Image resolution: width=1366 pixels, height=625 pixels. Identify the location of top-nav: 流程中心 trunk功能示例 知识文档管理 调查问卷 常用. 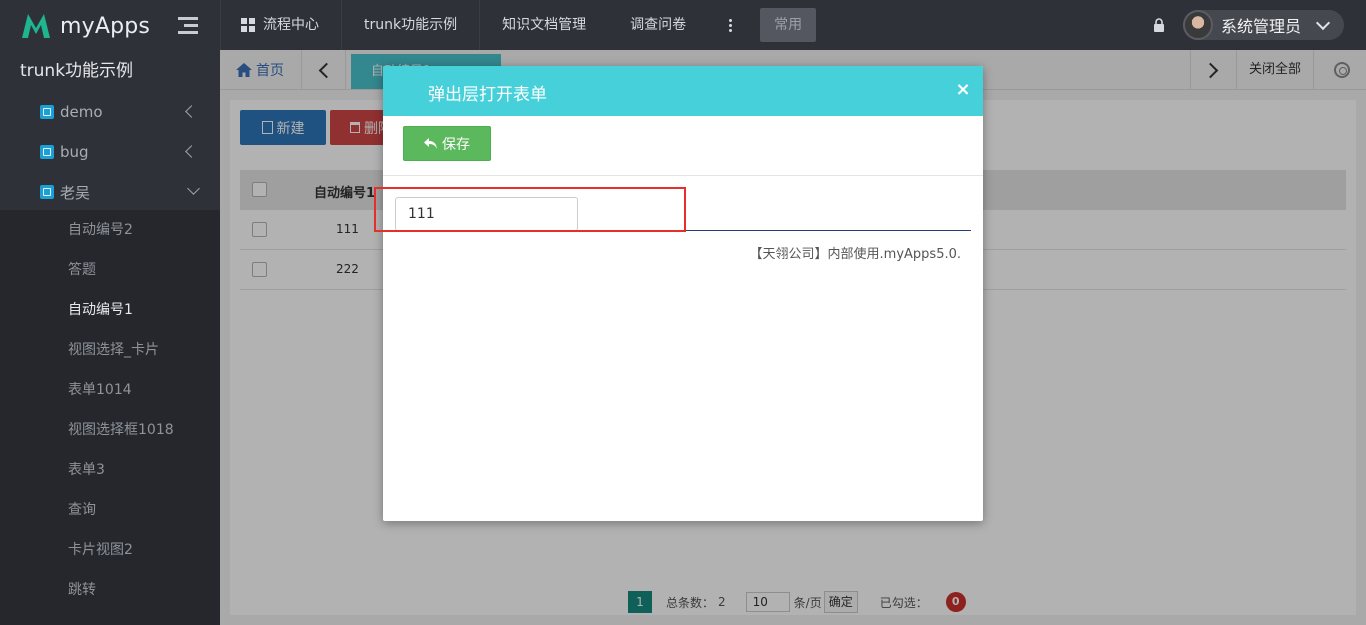
(518, 25).